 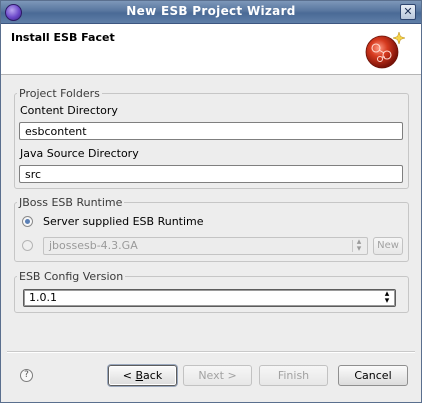 I want to click on back-button: < Back, so click(x=142, y=375).